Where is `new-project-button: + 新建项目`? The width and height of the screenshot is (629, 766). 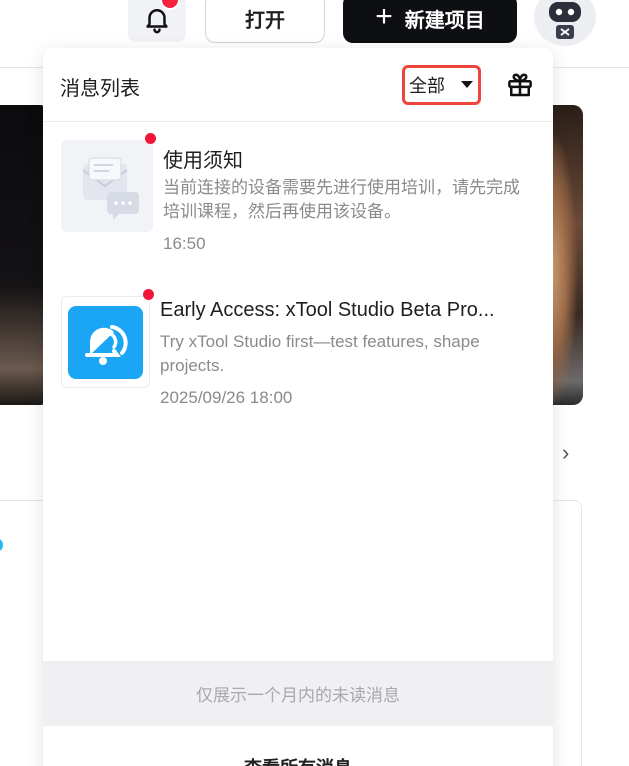 new-project-button: + 新建项目 is located at coordinates (430, 21).